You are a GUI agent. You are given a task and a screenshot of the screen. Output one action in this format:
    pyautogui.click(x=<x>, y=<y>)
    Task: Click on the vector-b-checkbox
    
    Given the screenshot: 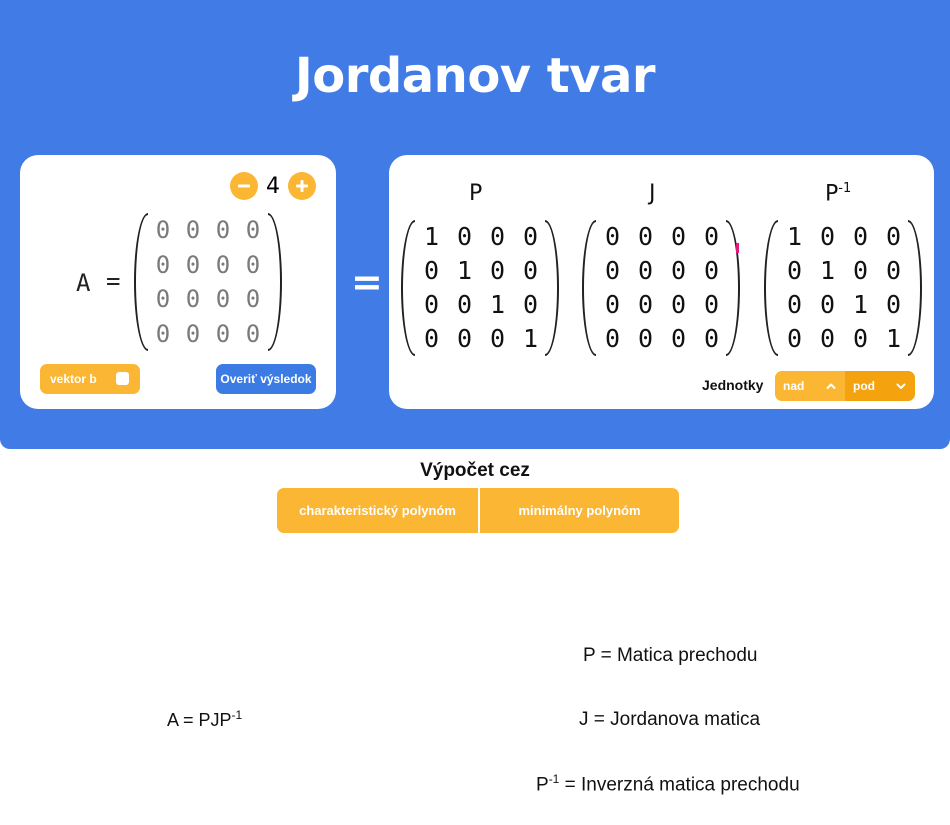 What is the action you would take?
    pyautogui.click(x=122, y=378)
    